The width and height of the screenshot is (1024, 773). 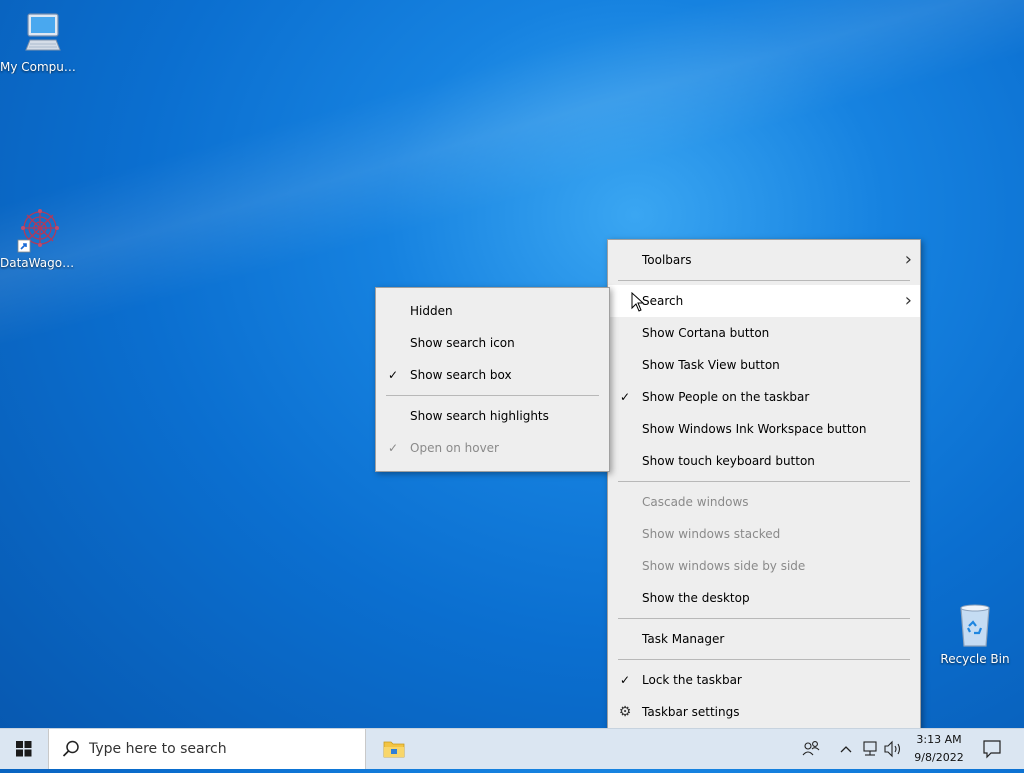 What do you see at coordinates (726, 397) in the screenshot?
I see `menu-item-label: Show People on the taskbar` at bounding box center [726, 397].